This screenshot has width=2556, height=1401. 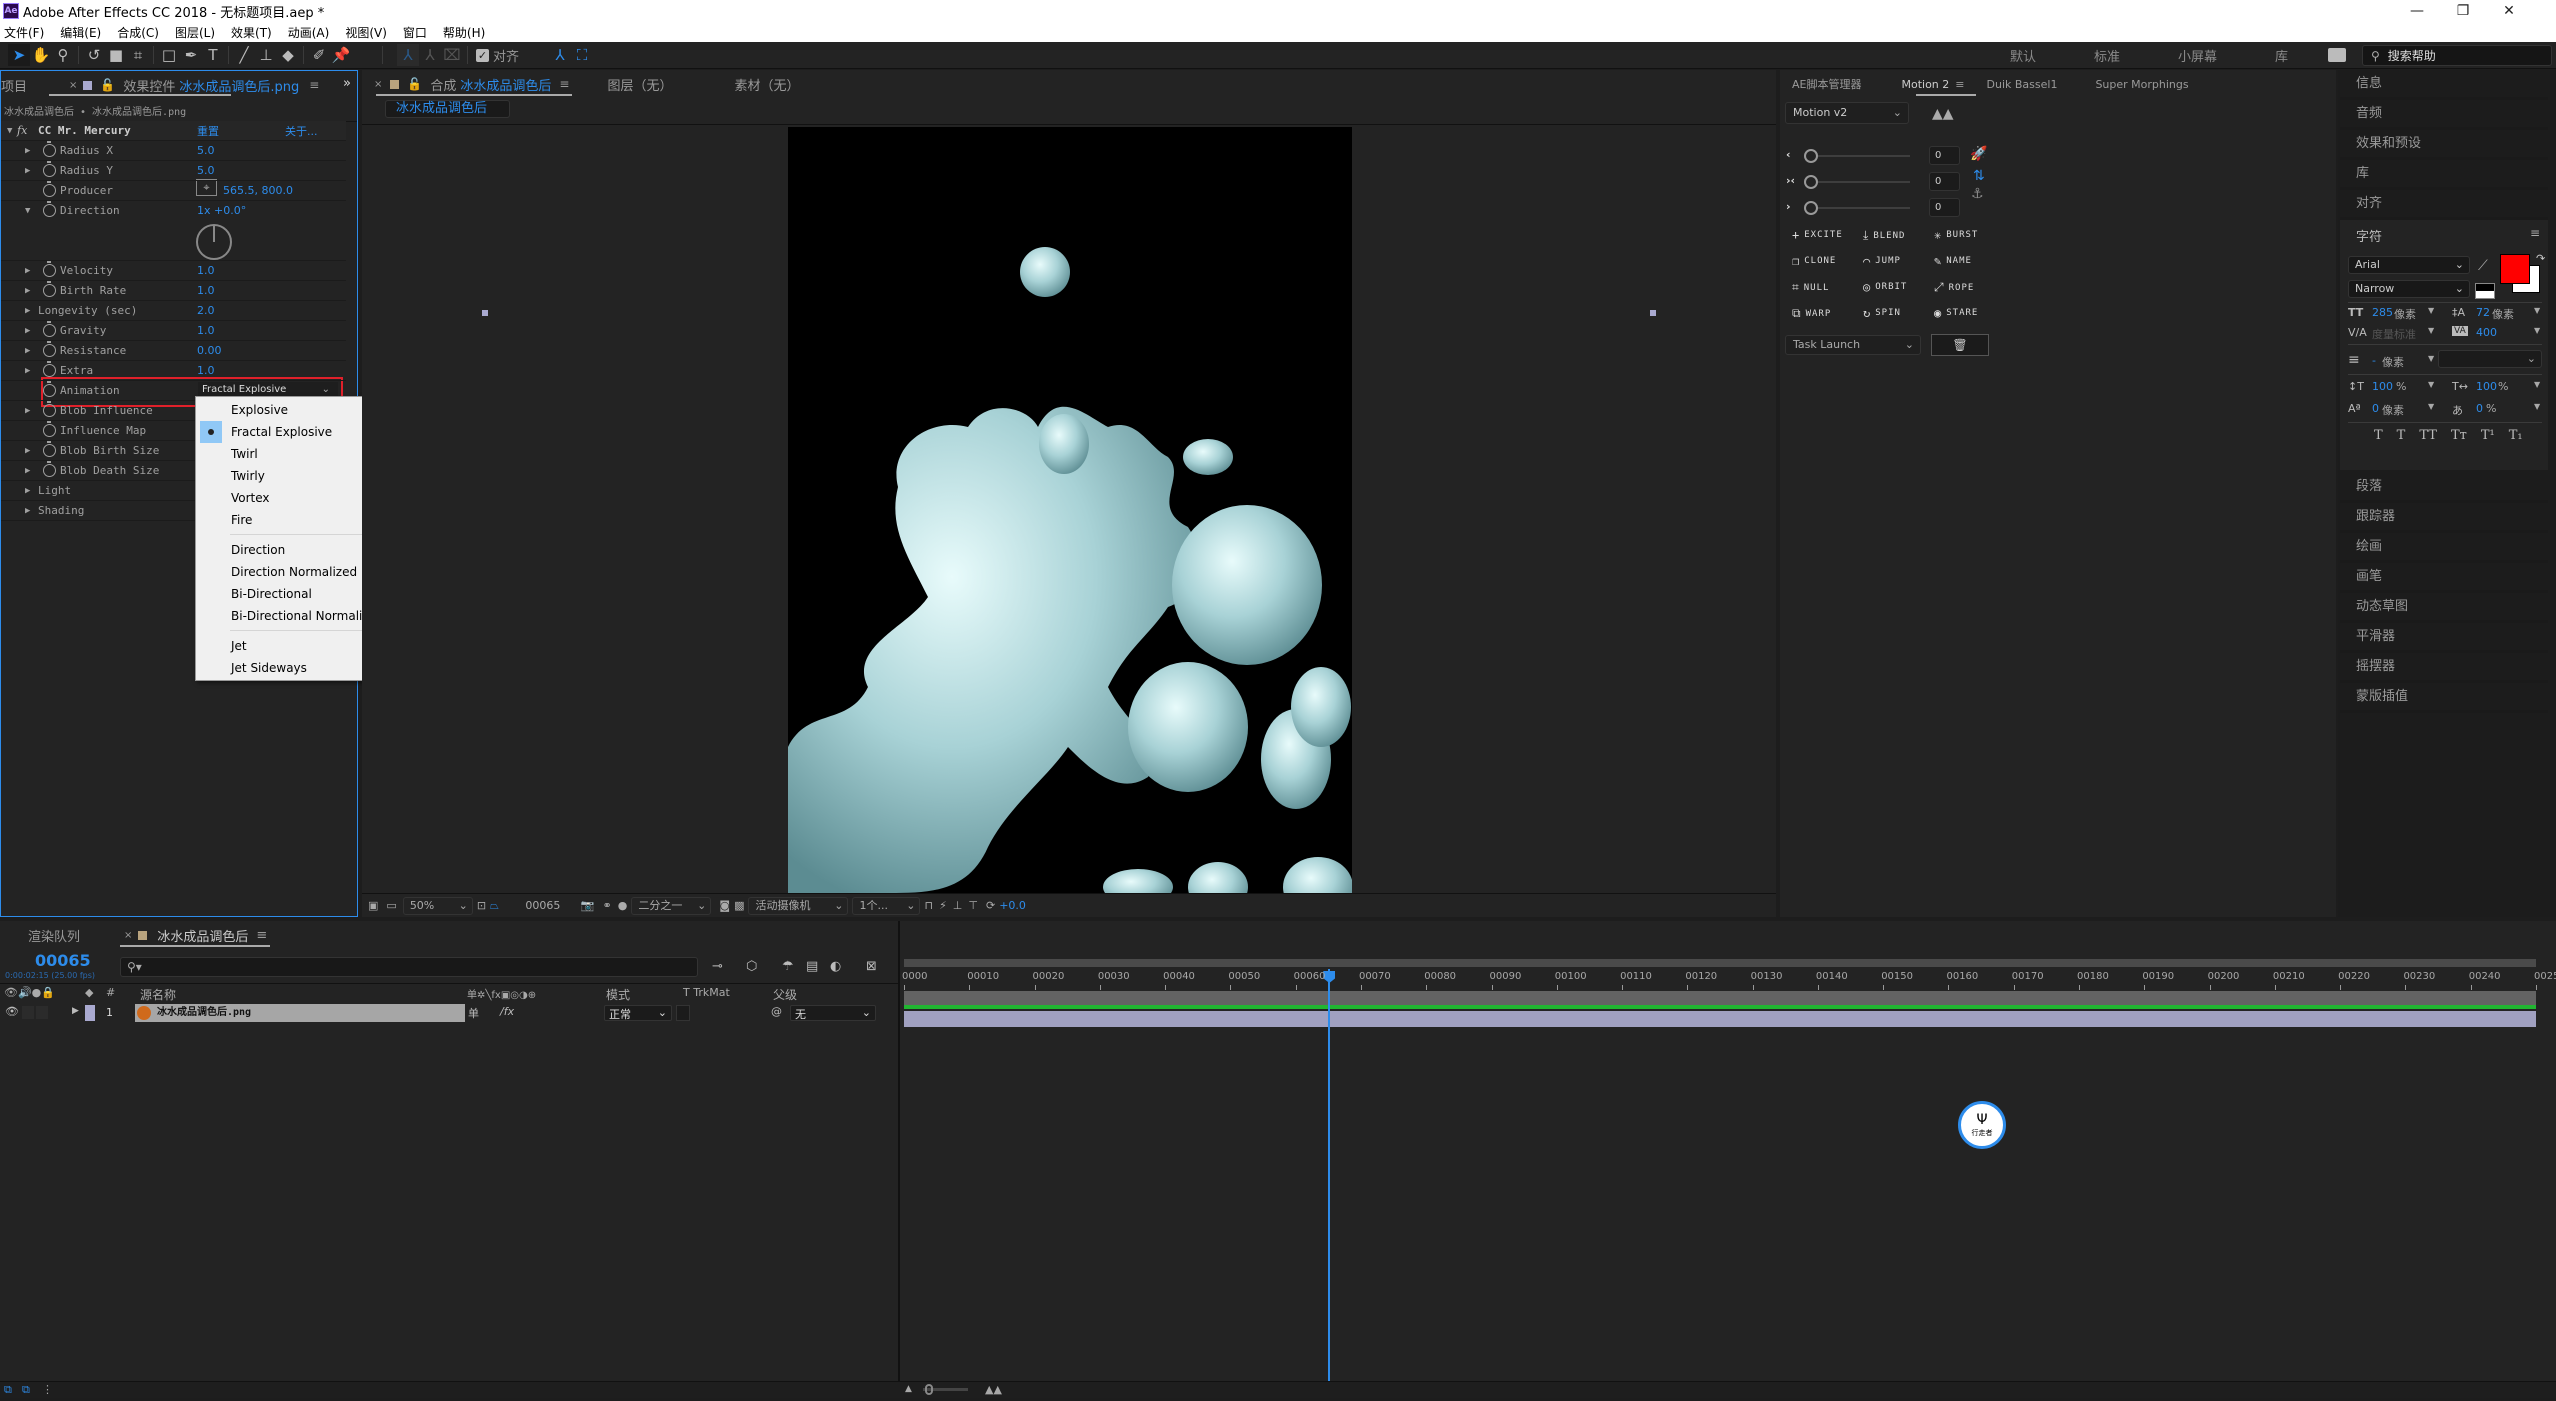 I want to click on comp-navigator-chip: 冰水成品调色后, so click(x=447, y=109).